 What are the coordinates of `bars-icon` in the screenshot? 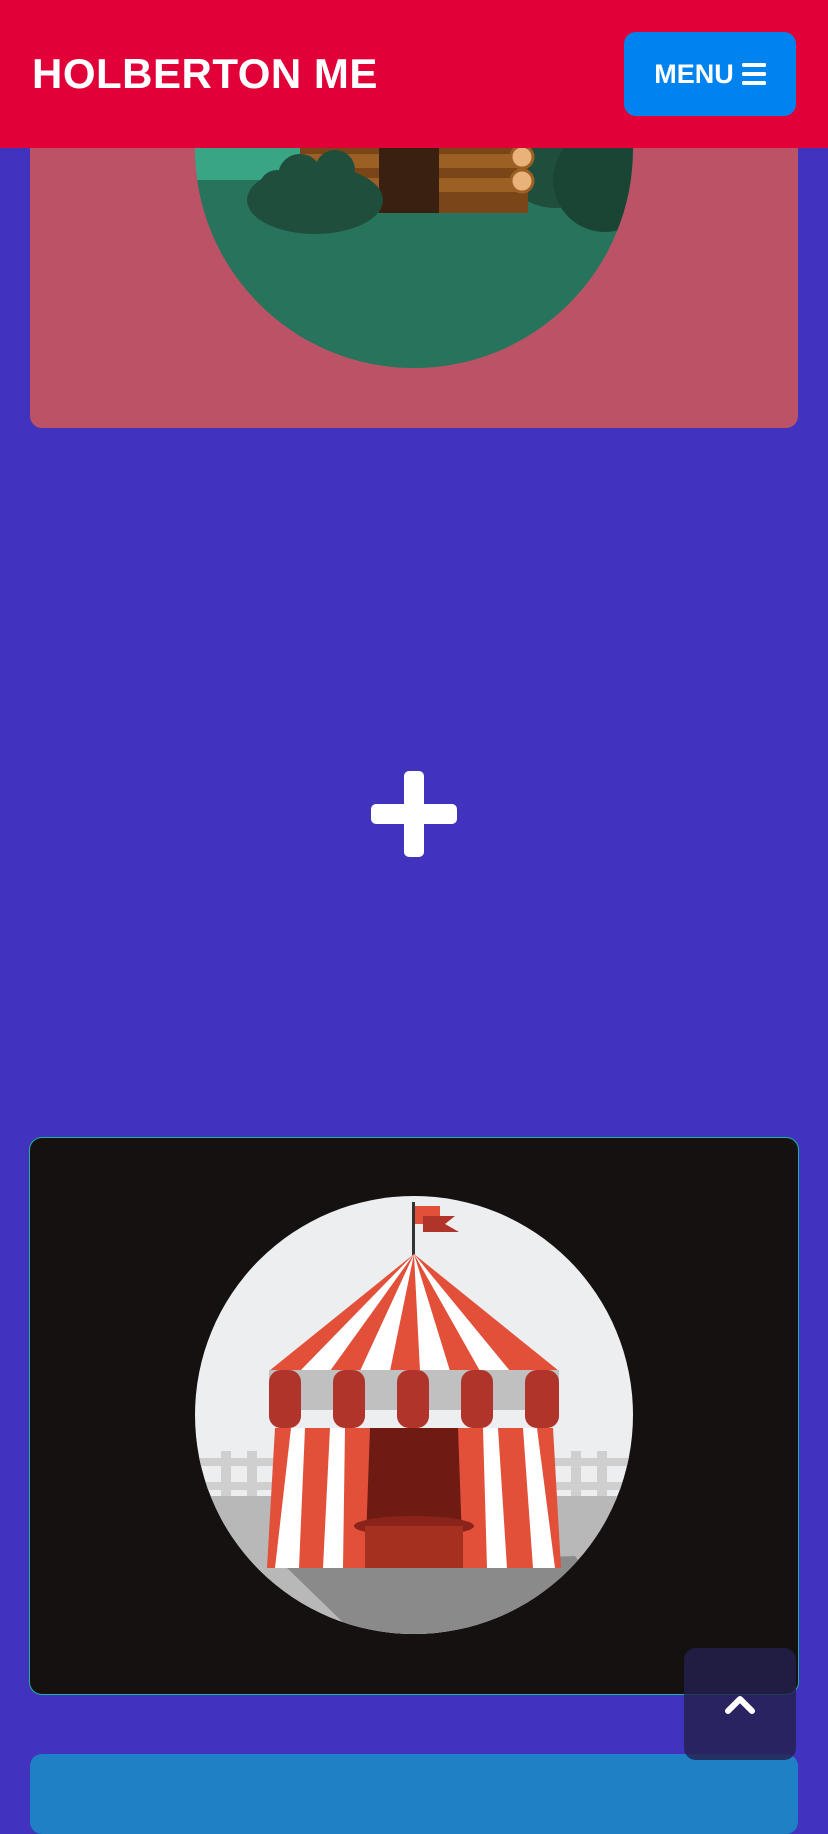 It's located at (753, 74).